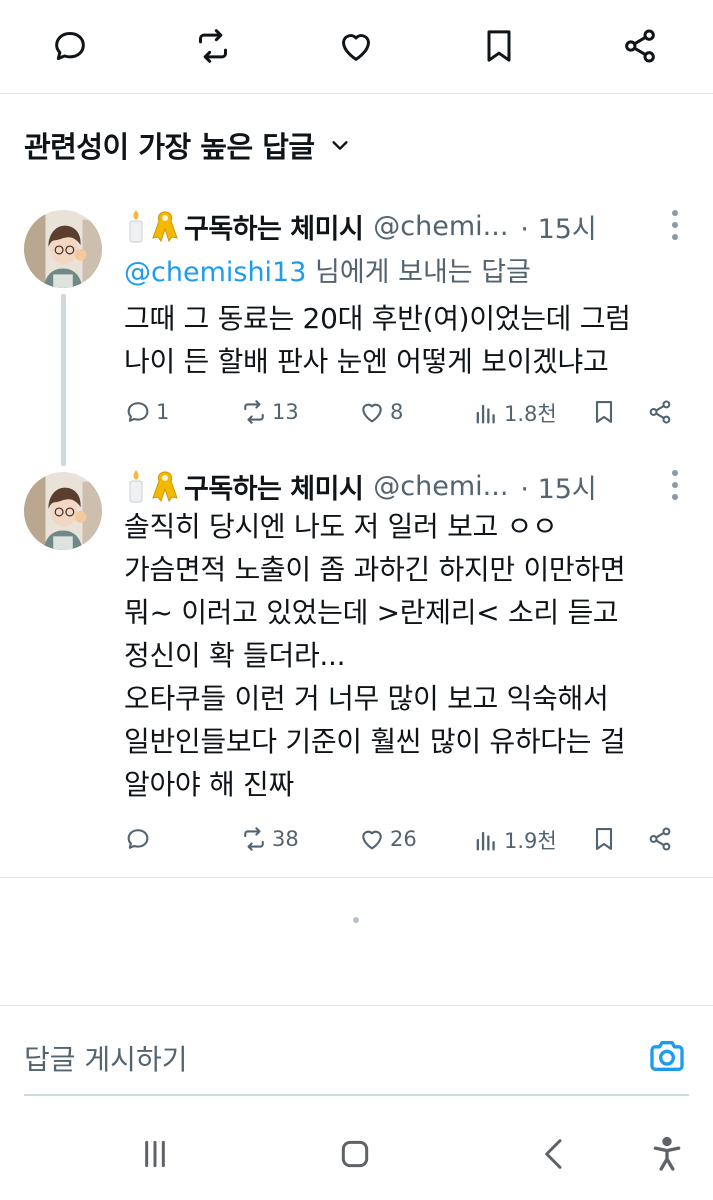  I want to click on camera-icon, so click(667, 1056).